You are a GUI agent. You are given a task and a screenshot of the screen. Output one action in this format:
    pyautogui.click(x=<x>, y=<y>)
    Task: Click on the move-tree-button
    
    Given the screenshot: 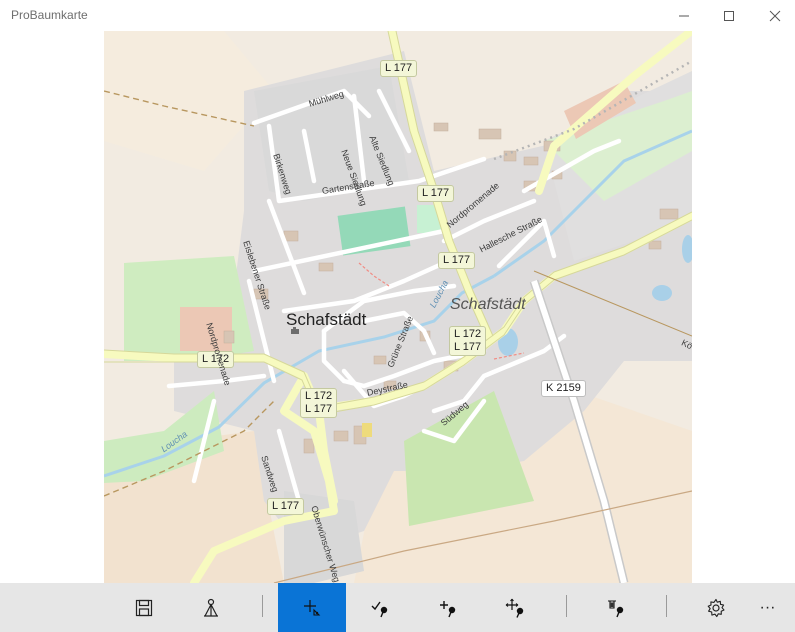 What is the action you would take?
    pyautogui.click(x=516, y=607)
    